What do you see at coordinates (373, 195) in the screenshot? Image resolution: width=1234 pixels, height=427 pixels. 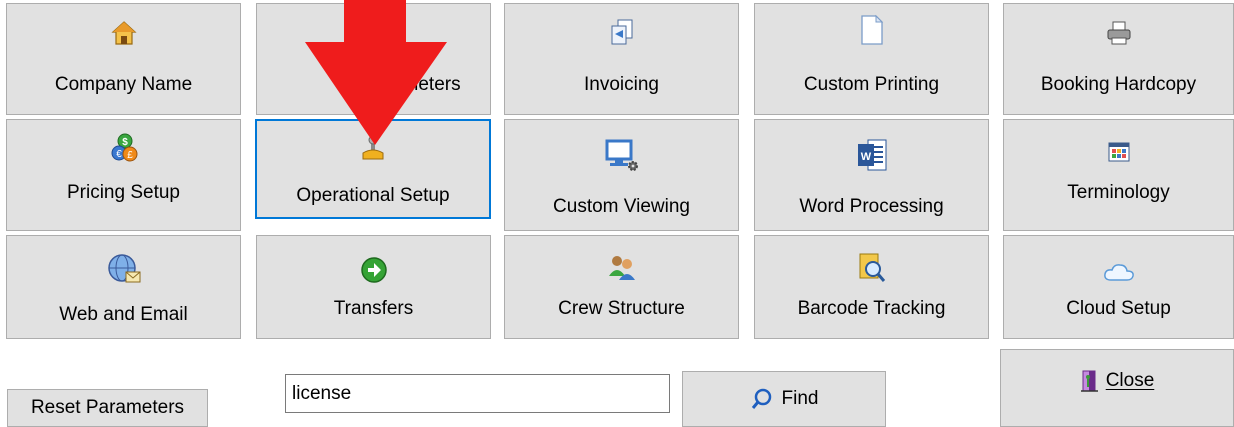 I see `operational-setup-label: Operational Setup` at bounding box center [373, 195].